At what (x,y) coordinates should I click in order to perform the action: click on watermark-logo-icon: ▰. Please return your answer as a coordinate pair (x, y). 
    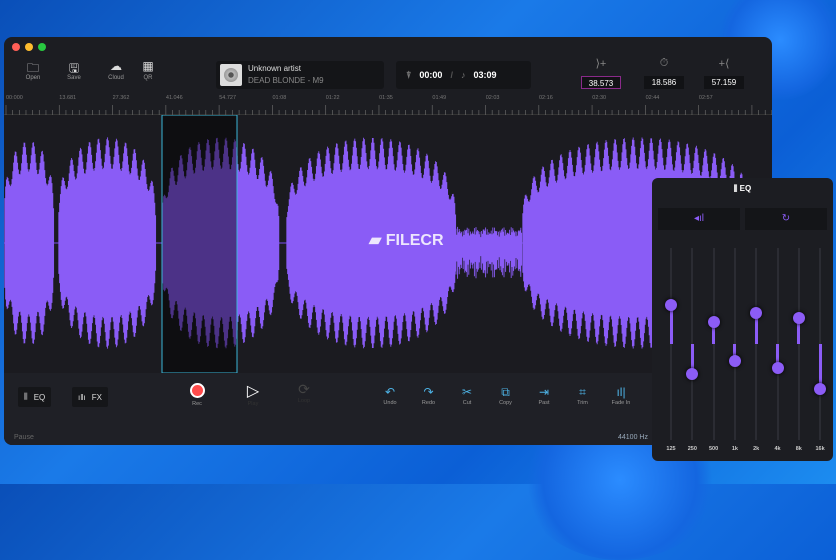
    Looking at the image, I should click on (377, 240).